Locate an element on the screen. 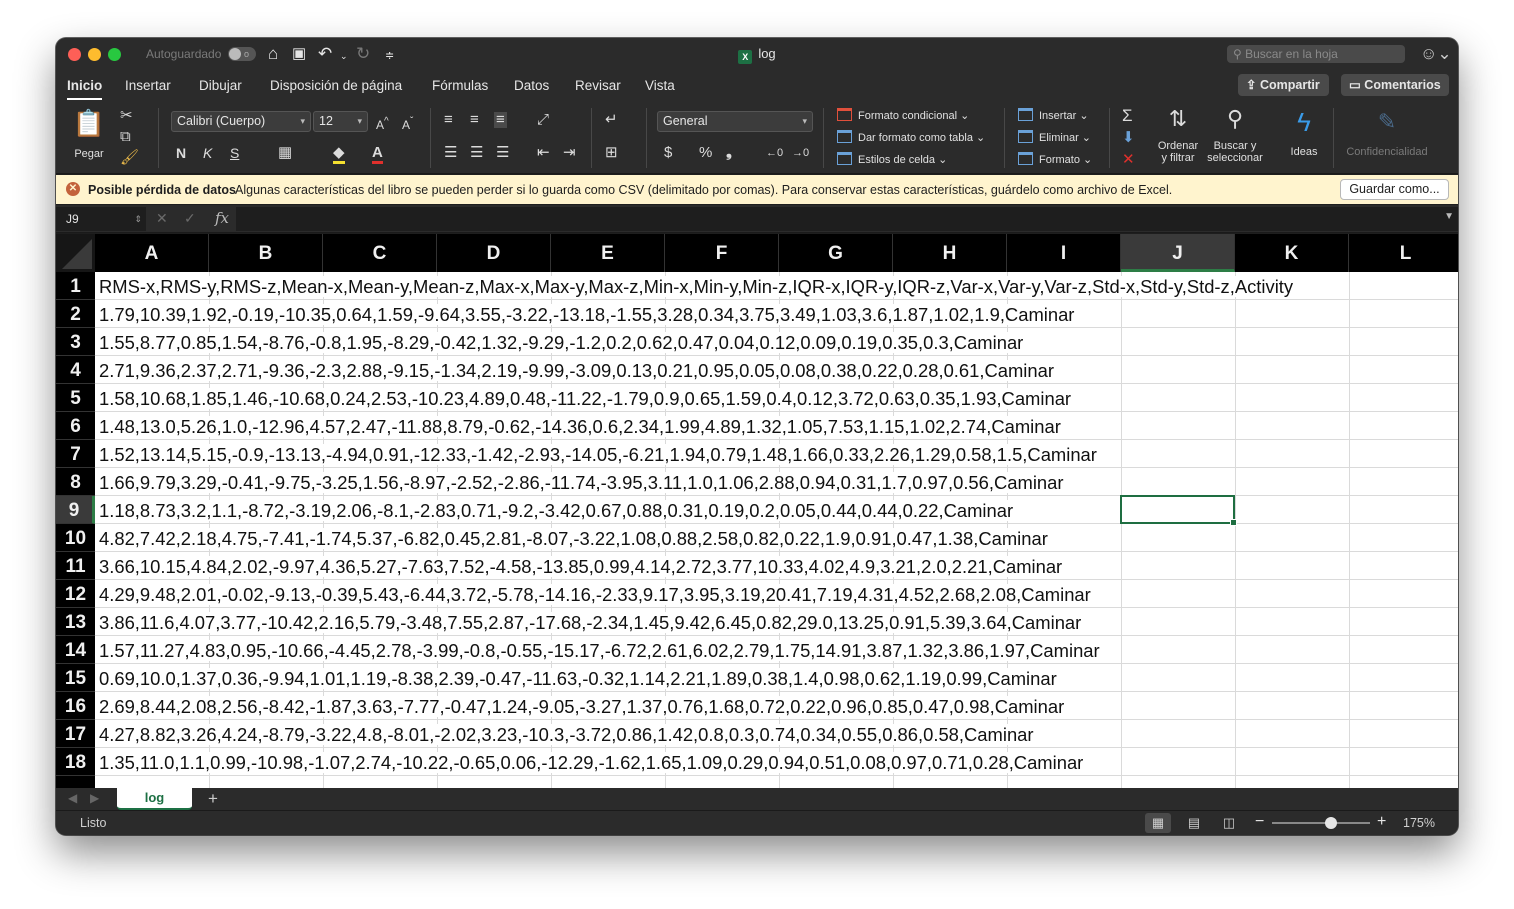 This screenshot has width=1514, height=909. row-header-partial is located at coordinates (75, 782).